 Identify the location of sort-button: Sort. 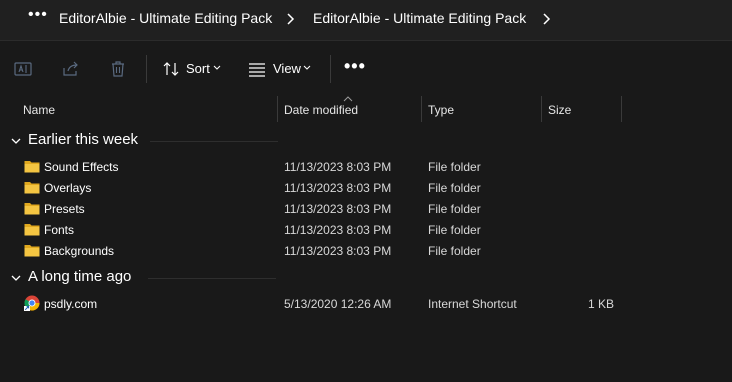
(198, 68).